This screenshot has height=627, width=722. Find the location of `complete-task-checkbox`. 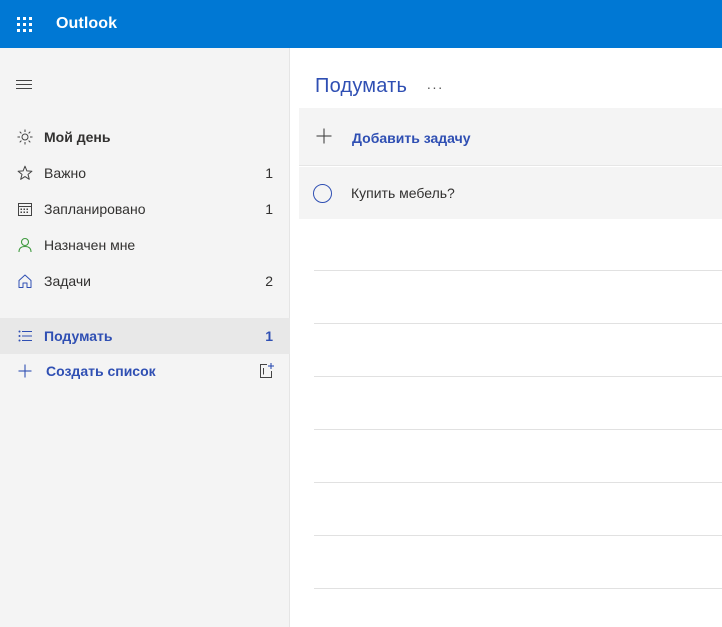

complete-task-checkbox is located at coordinates (322, 193).